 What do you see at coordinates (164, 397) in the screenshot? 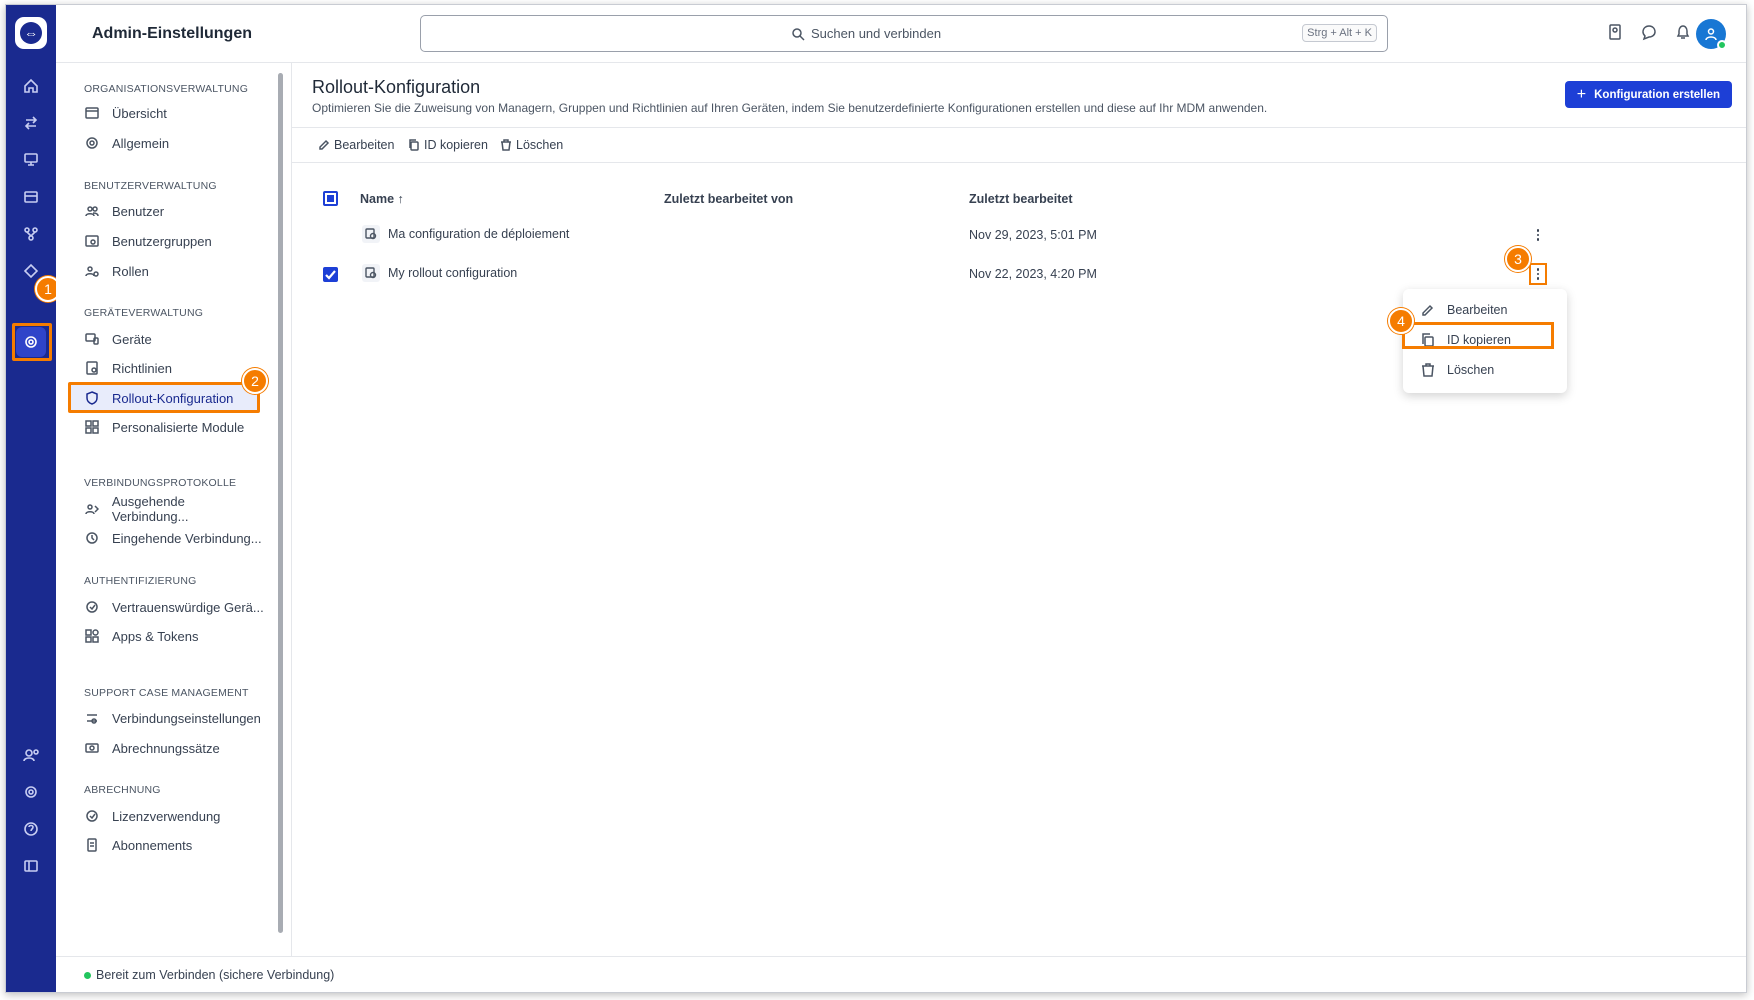
I see `nav-highlight-box` at bounding box center [164, 397].